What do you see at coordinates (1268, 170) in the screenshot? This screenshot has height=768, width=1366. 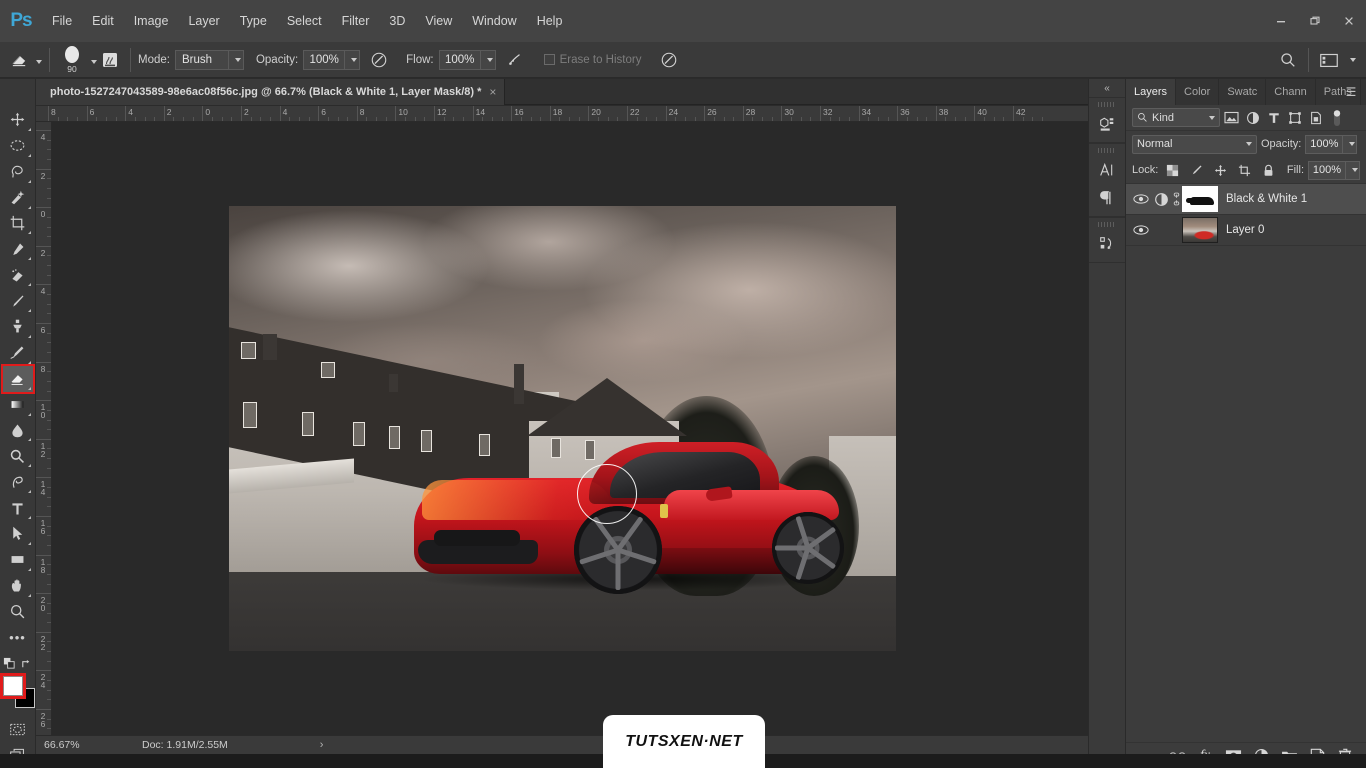 I see `lock-all-icon` at bounding box center [1268, 170].